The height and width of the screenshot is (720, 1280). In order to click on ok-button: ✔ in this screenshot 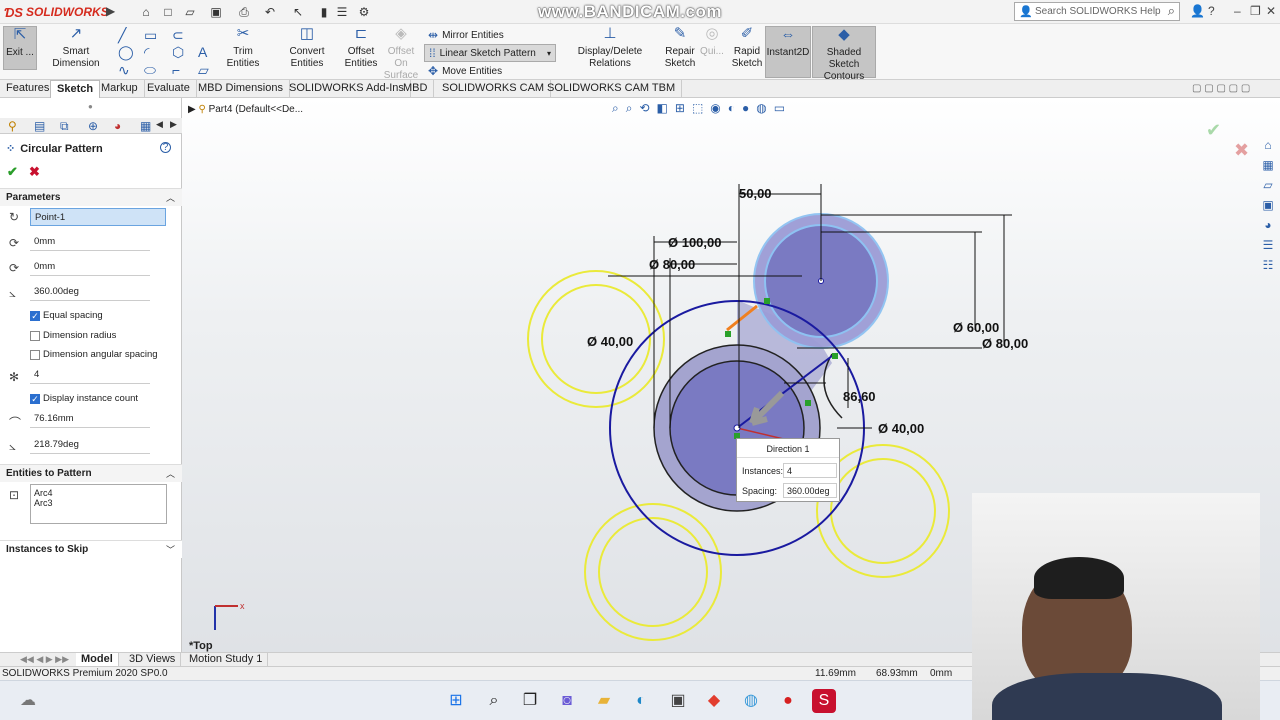, I will do `click(12, 172)`.